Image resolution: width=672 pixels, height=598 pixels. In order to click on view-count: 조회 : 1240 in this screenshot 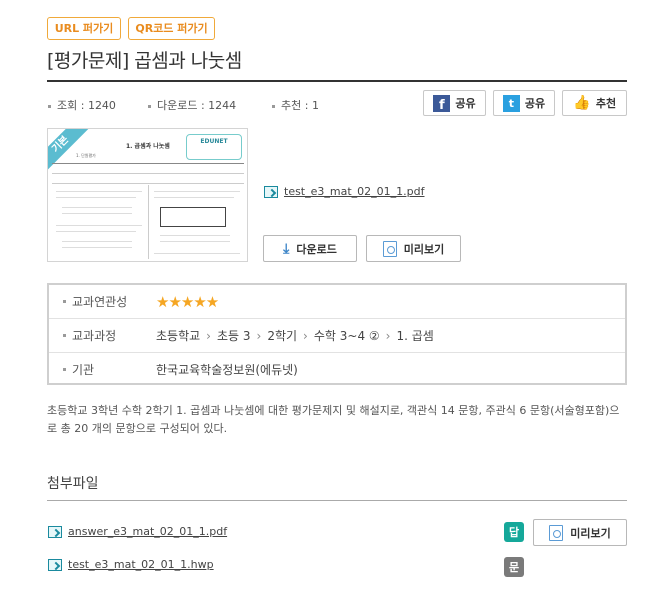, I will do `click(82, 105)`.